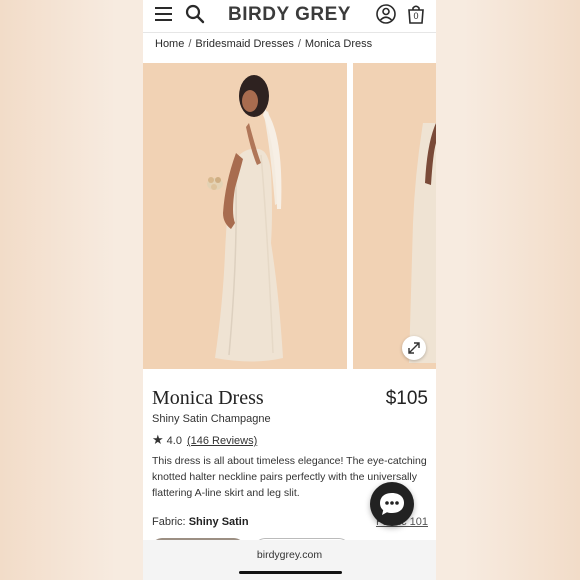 The image size is (580, 580). Describe the element at coordinates (414, 348) in the screenshot. I see `expand-icon` at that location.